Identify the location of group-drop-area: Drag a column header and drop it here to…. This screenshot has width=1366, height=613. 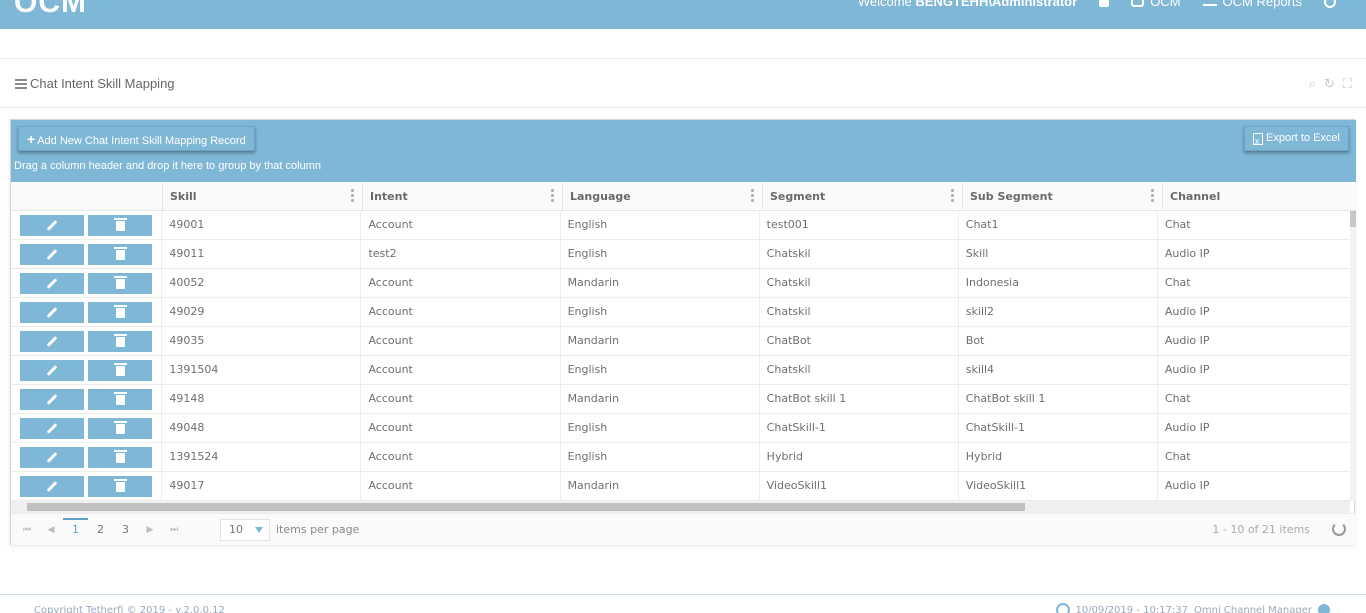
(167, 166).